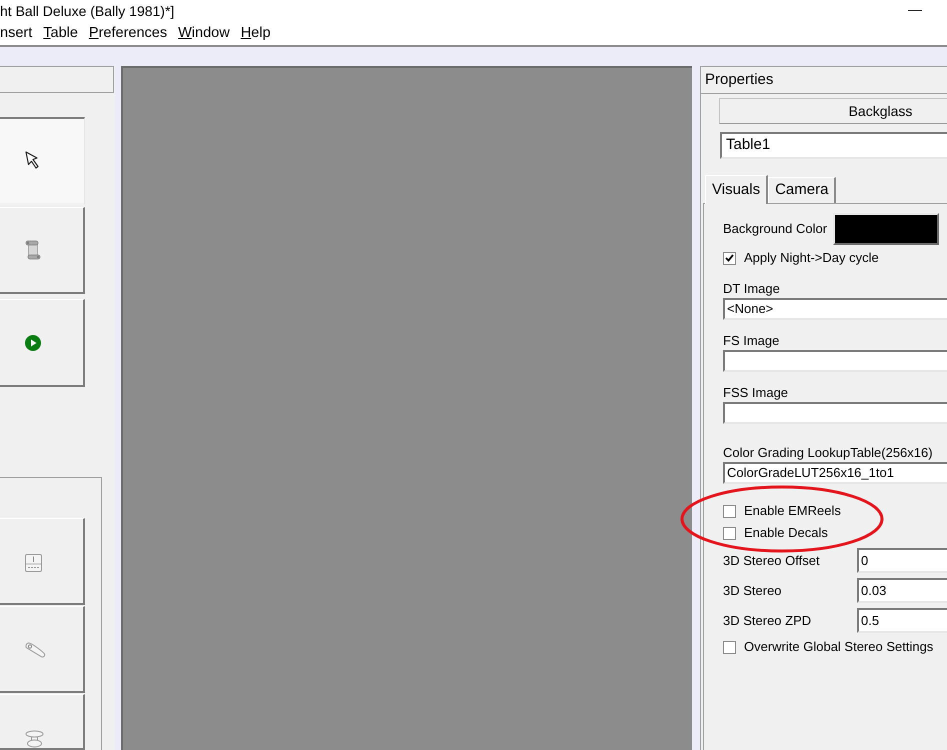 Image resolution: width=947 pixels, height=750 pixels. What do you see at coordinates (835, 473) in the screenshot?
I see `text-field: ColorGradeLUT256x16_1to1` at bounding box center [835, 473].